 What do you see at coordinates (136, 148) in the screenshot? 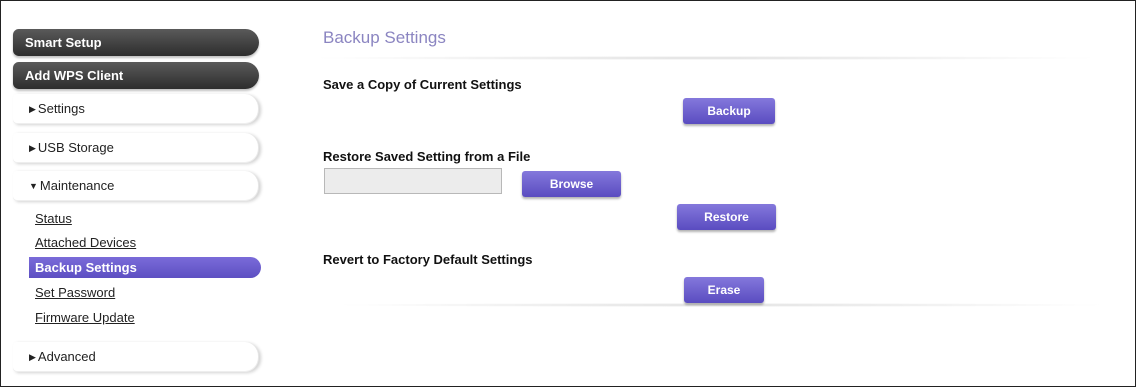
I see `sidebar-item-usb-storage: ▶ USB Storage` at bounding box center [136, 148].